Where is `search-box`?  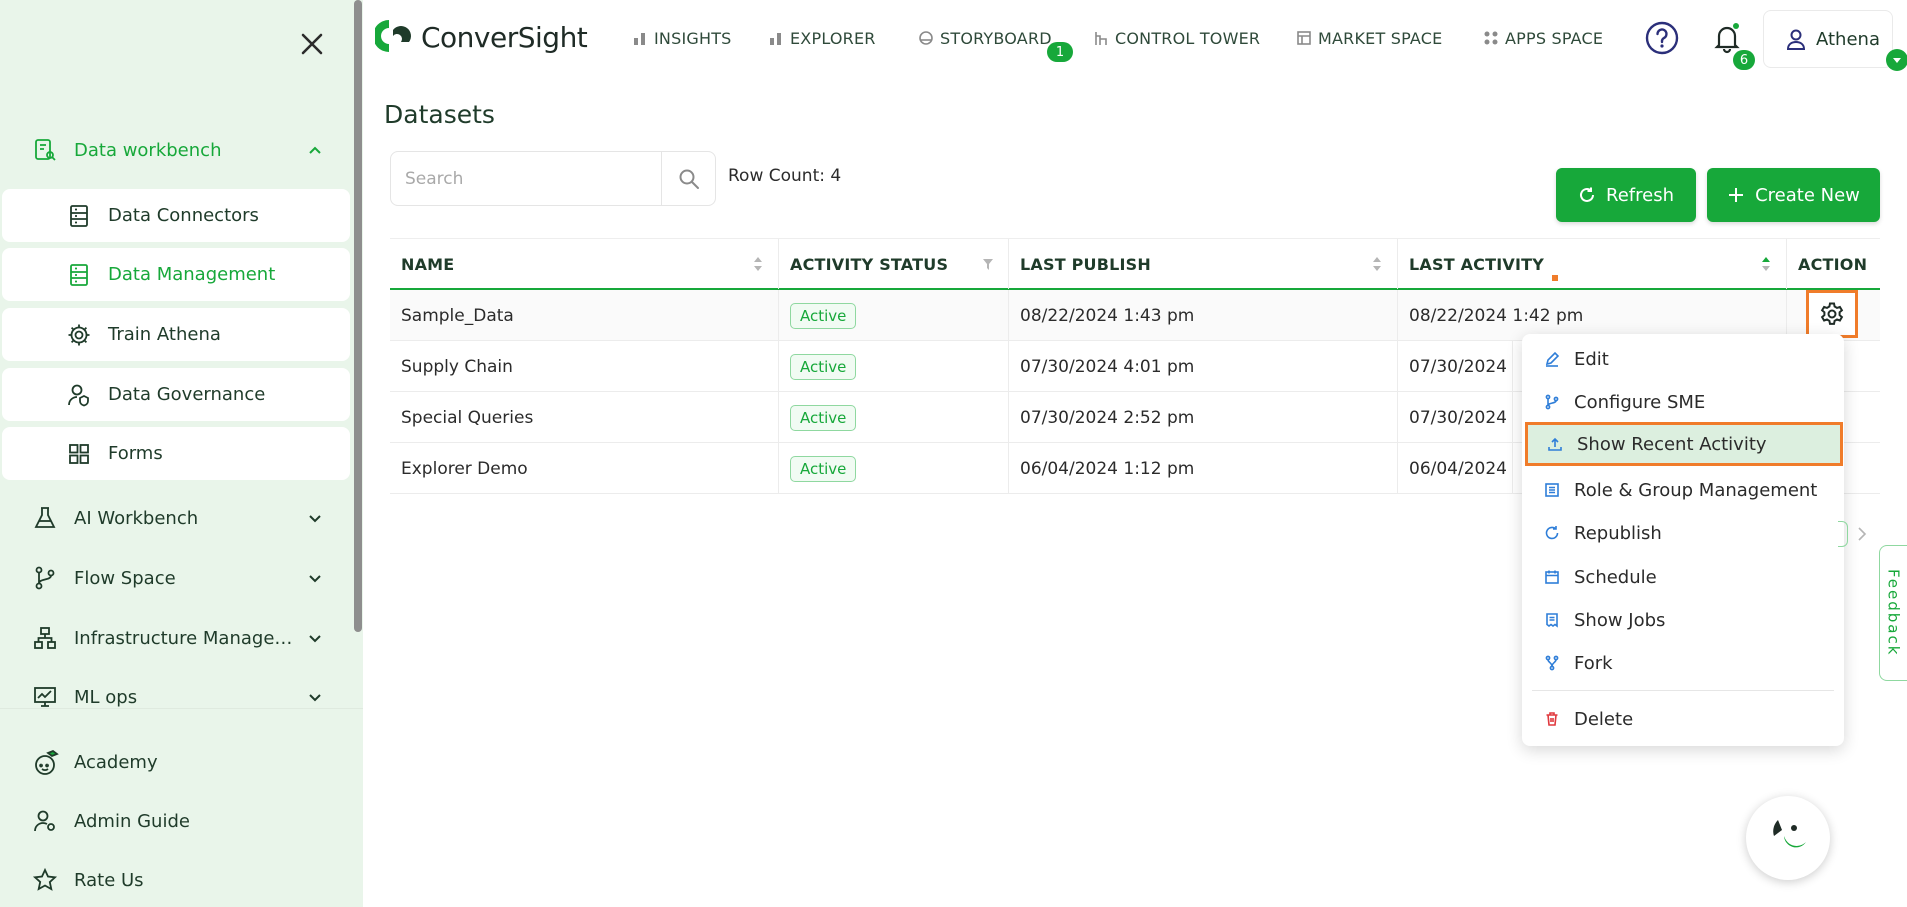
search-box is located at coordinates (553, 178).